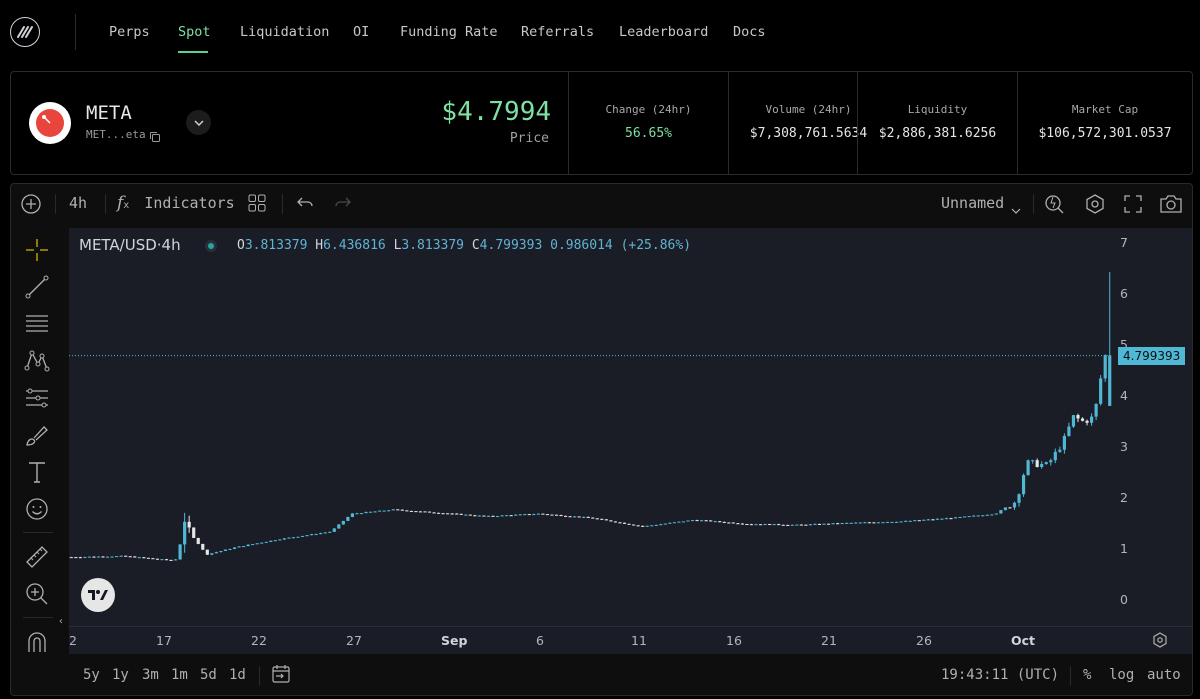  I want to click on utc-clock: 19:43:11 (UTC), so click(1000, 675).